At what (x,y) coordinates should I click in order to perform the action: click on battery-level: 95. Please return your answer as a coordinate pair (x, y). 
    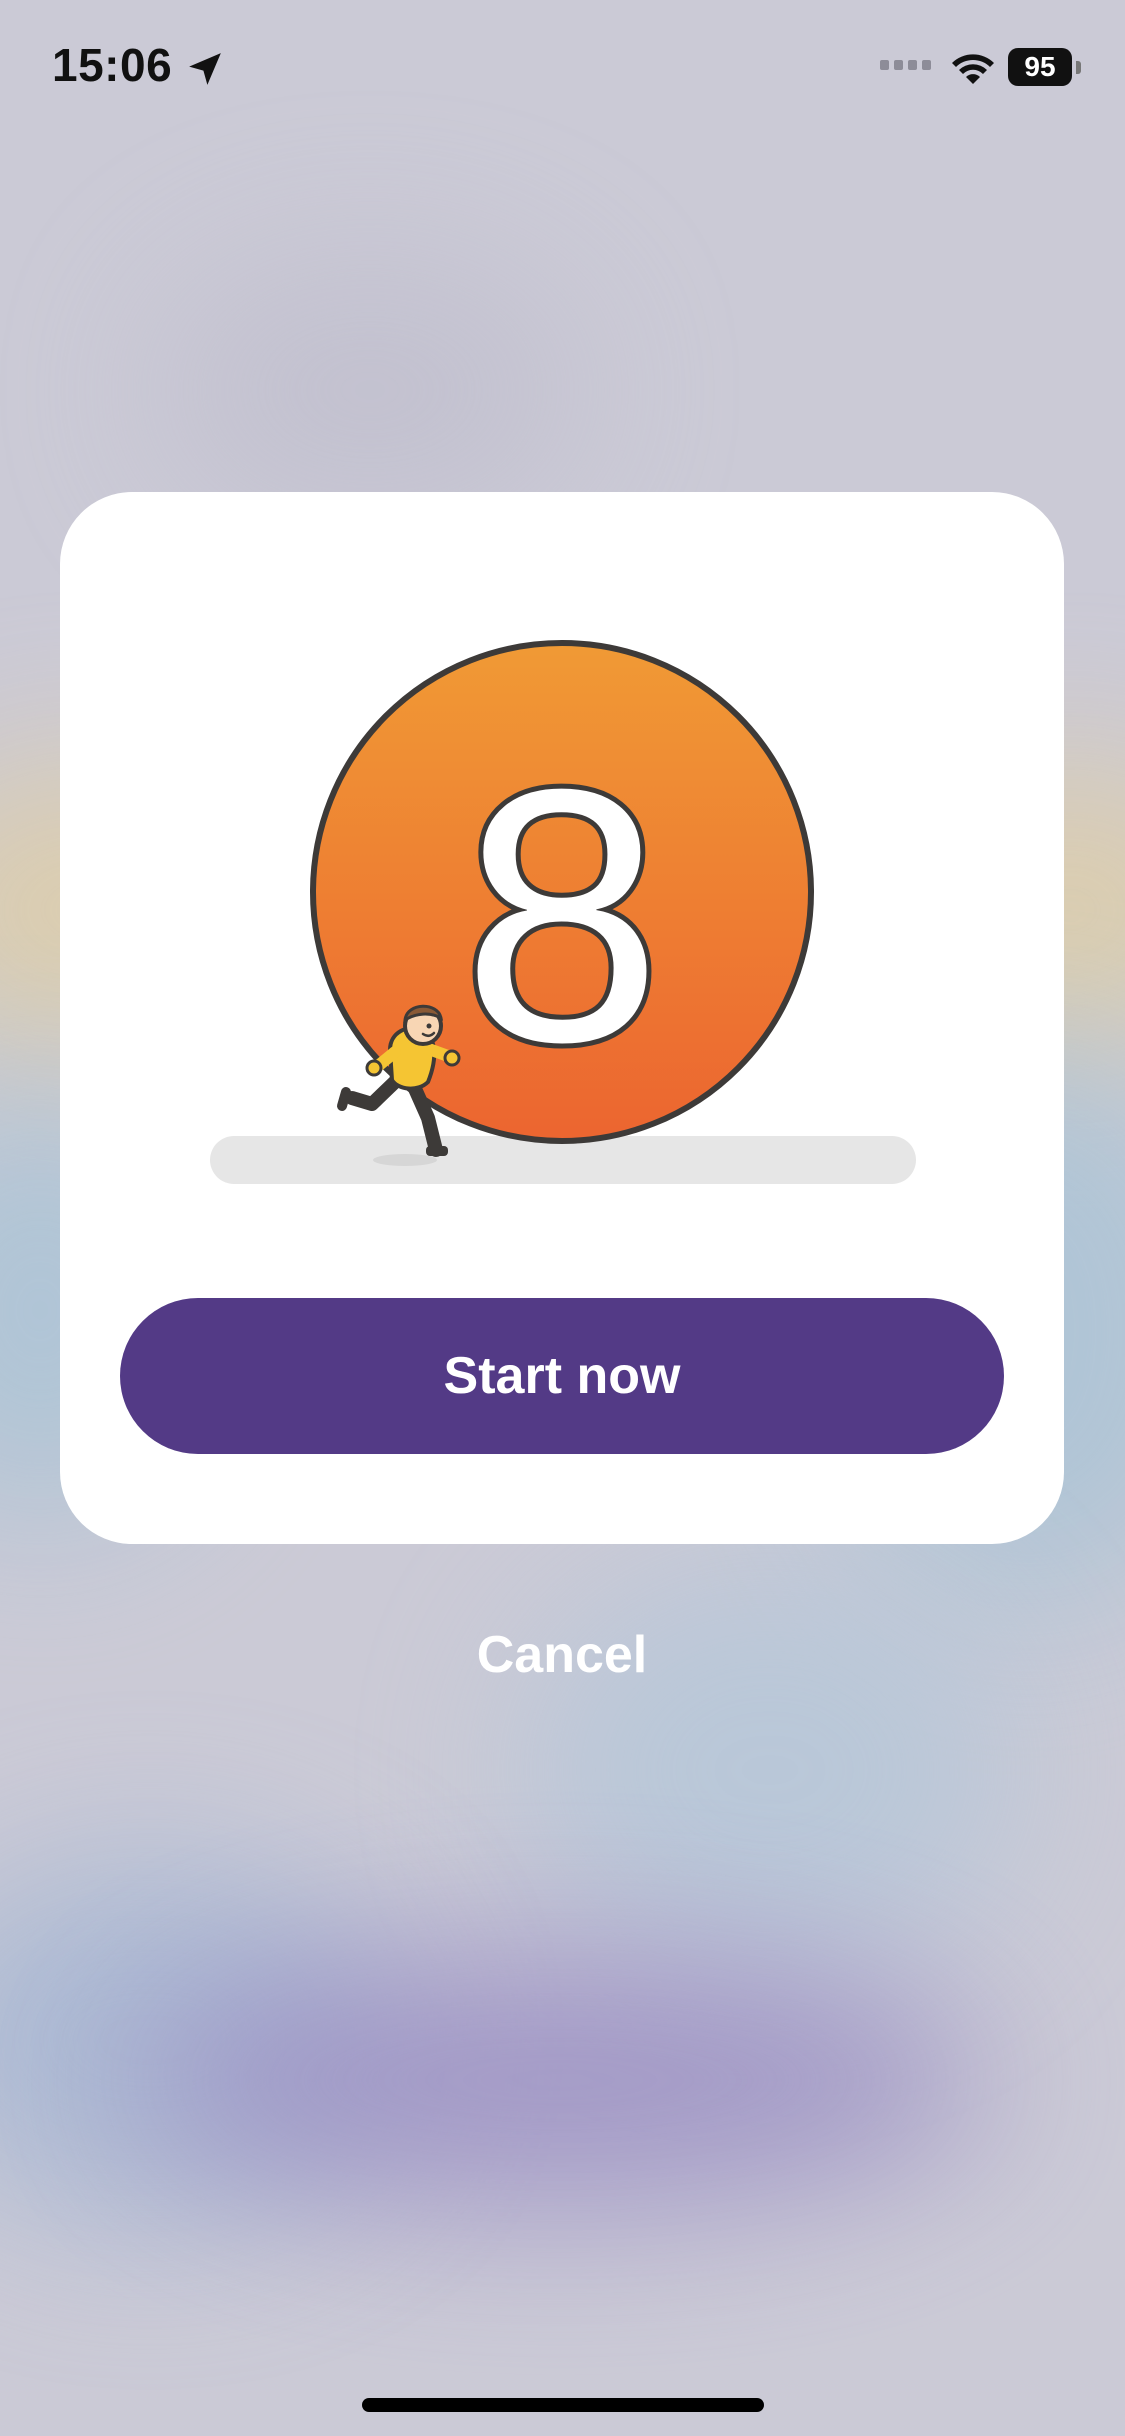
    Looking at the image, I should click on (1040, 67).